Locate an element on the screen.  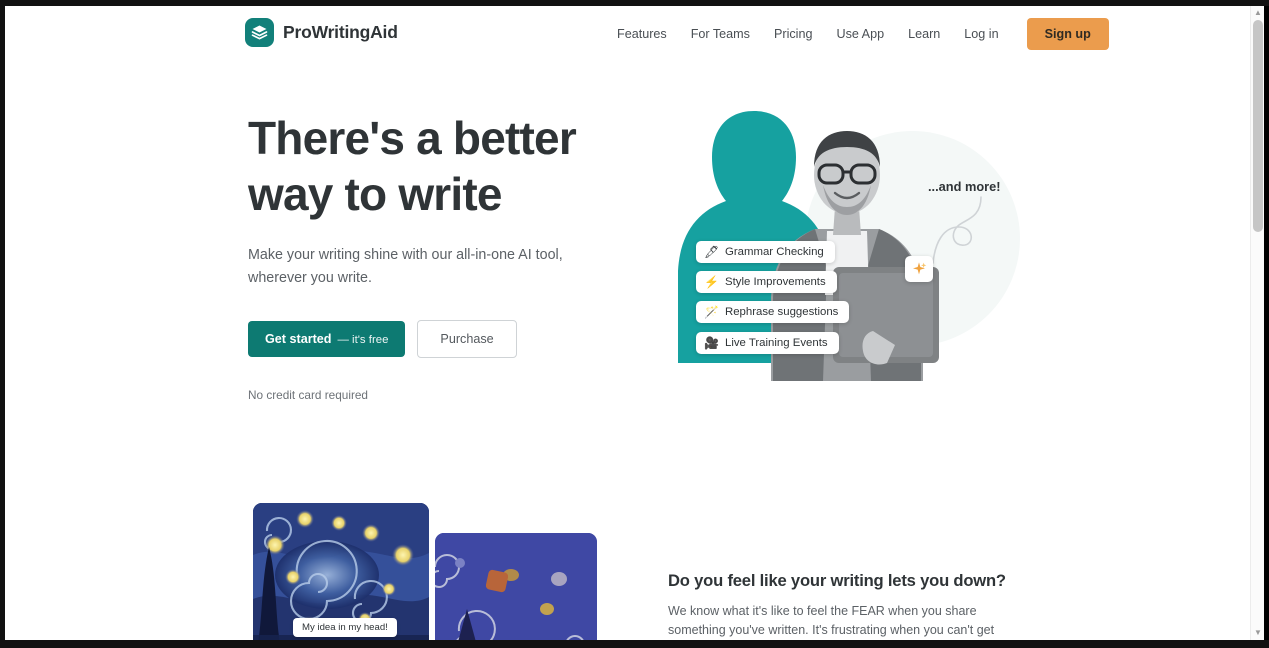
window-bottom-edge is located at coordinates (634, 644).